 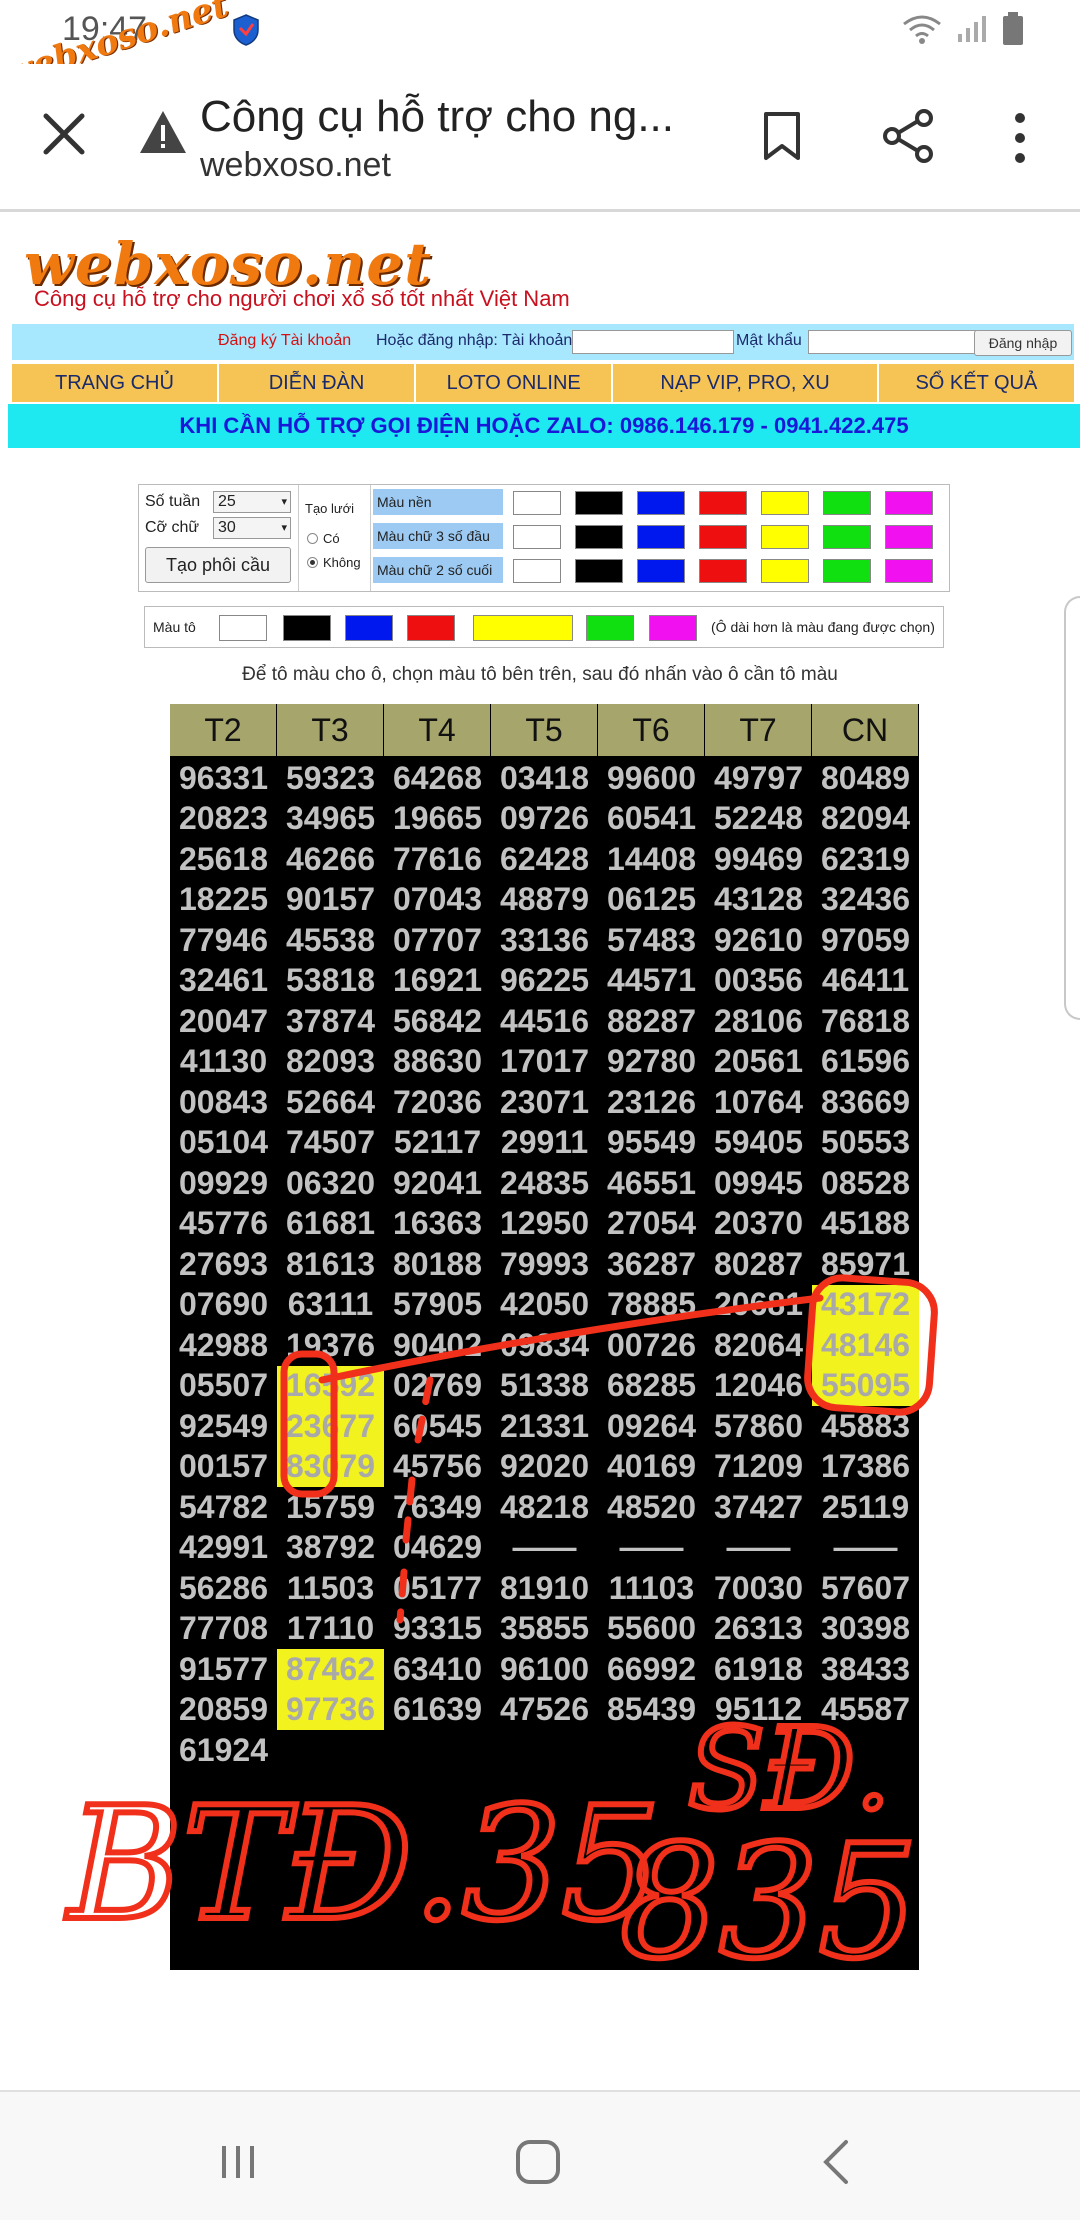 I want to click on grid-cell: 27054, so click(x=651, y=1224).